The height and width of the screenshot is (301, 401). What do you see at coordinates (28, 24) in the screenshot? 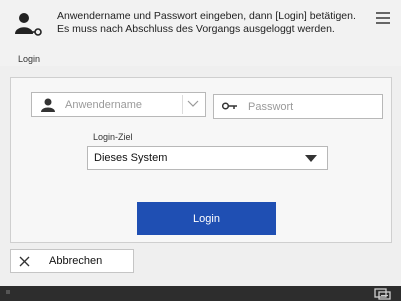
I see `login-user-key-icon` at bounding box center [28, 24].